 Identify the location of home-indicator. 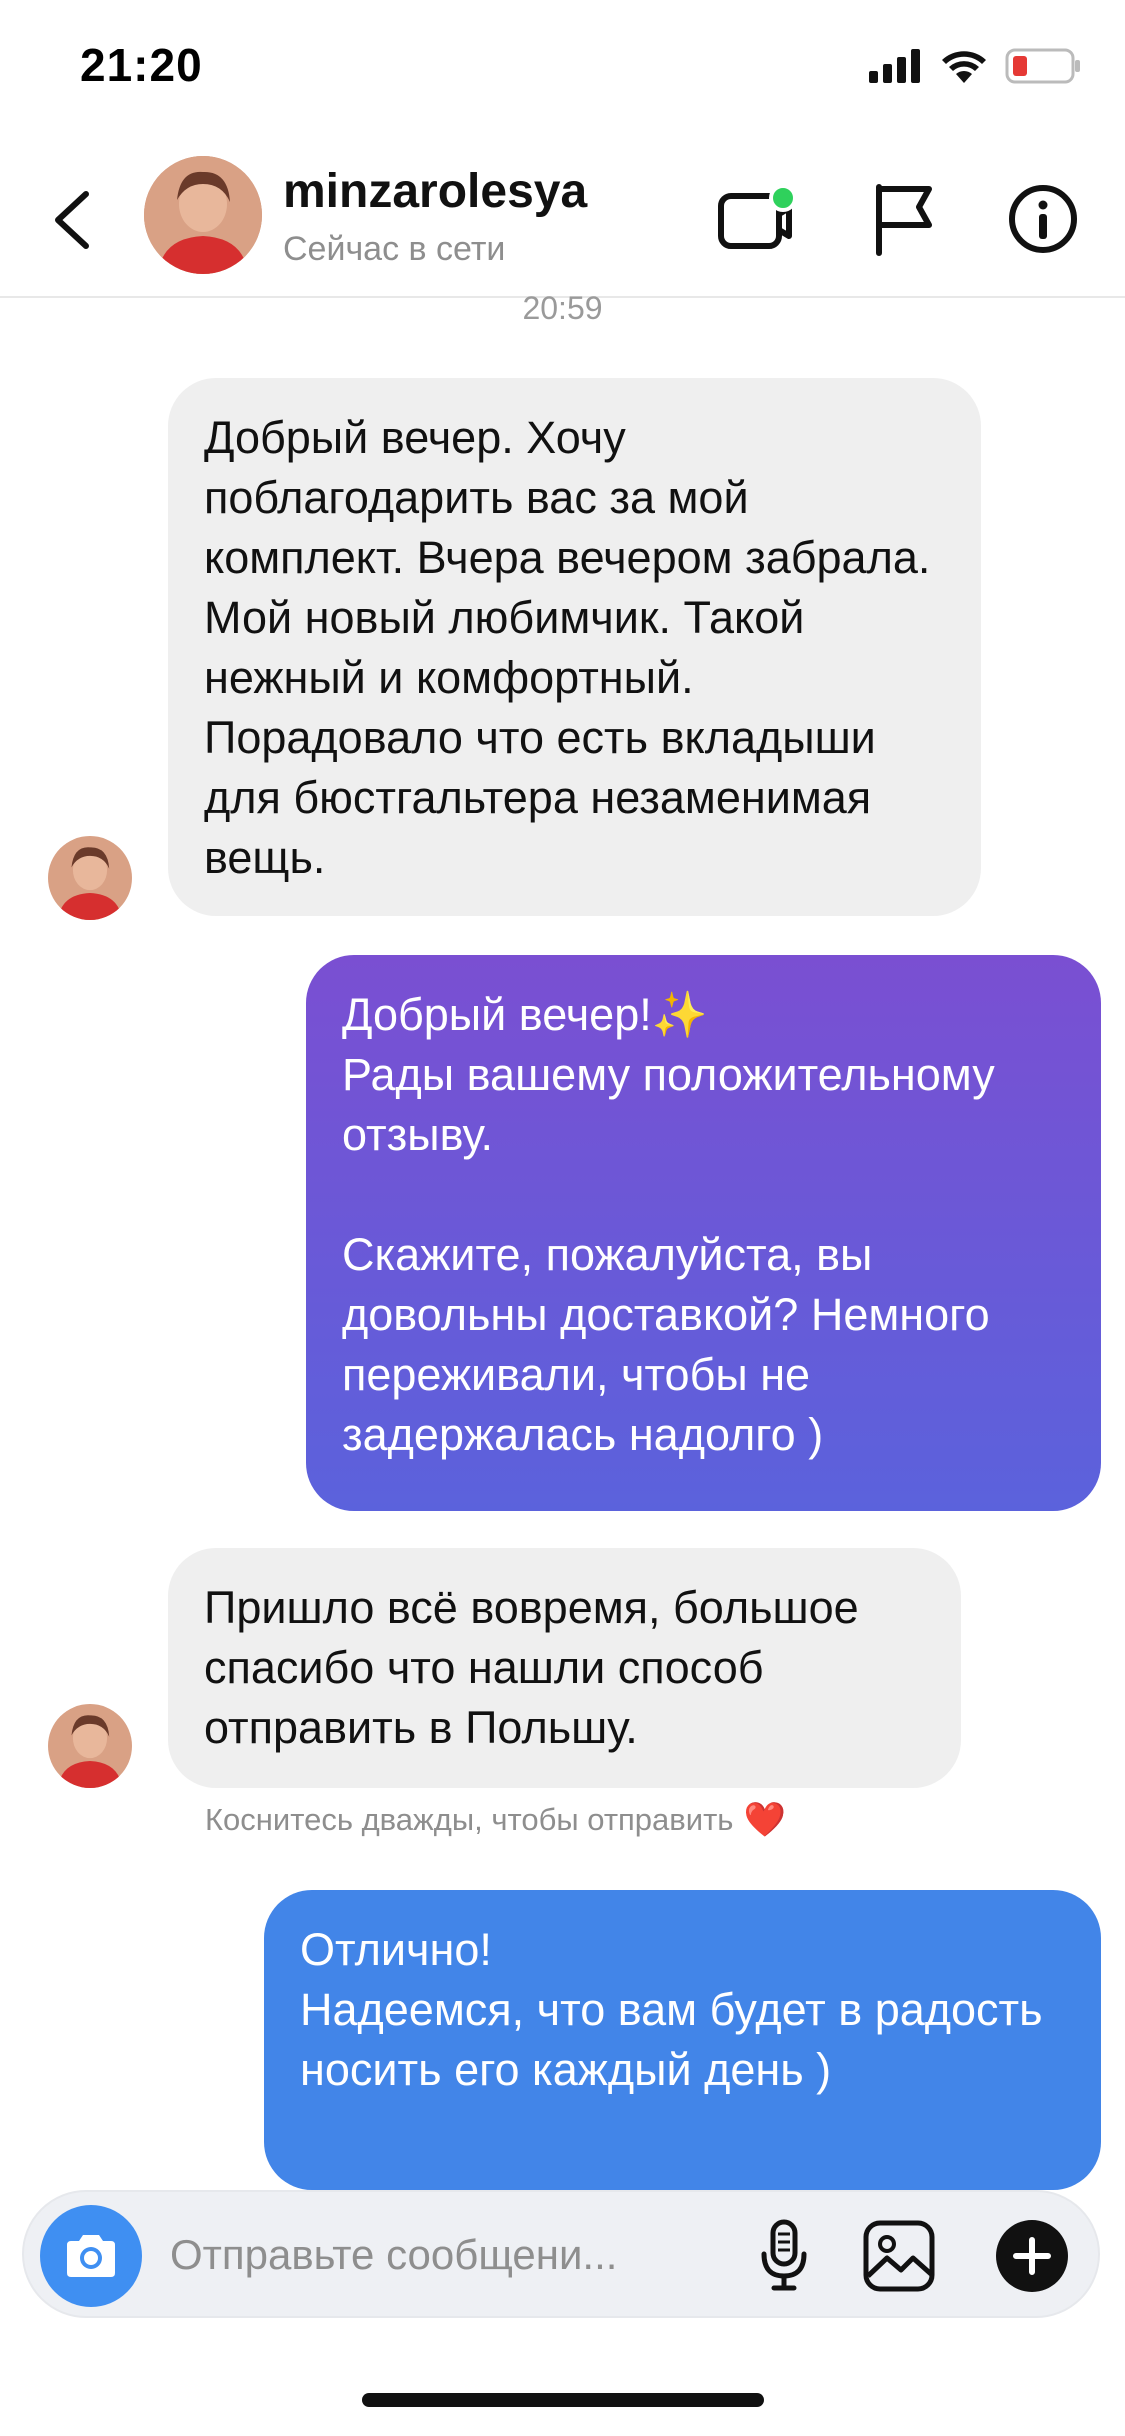
(563, 2400).